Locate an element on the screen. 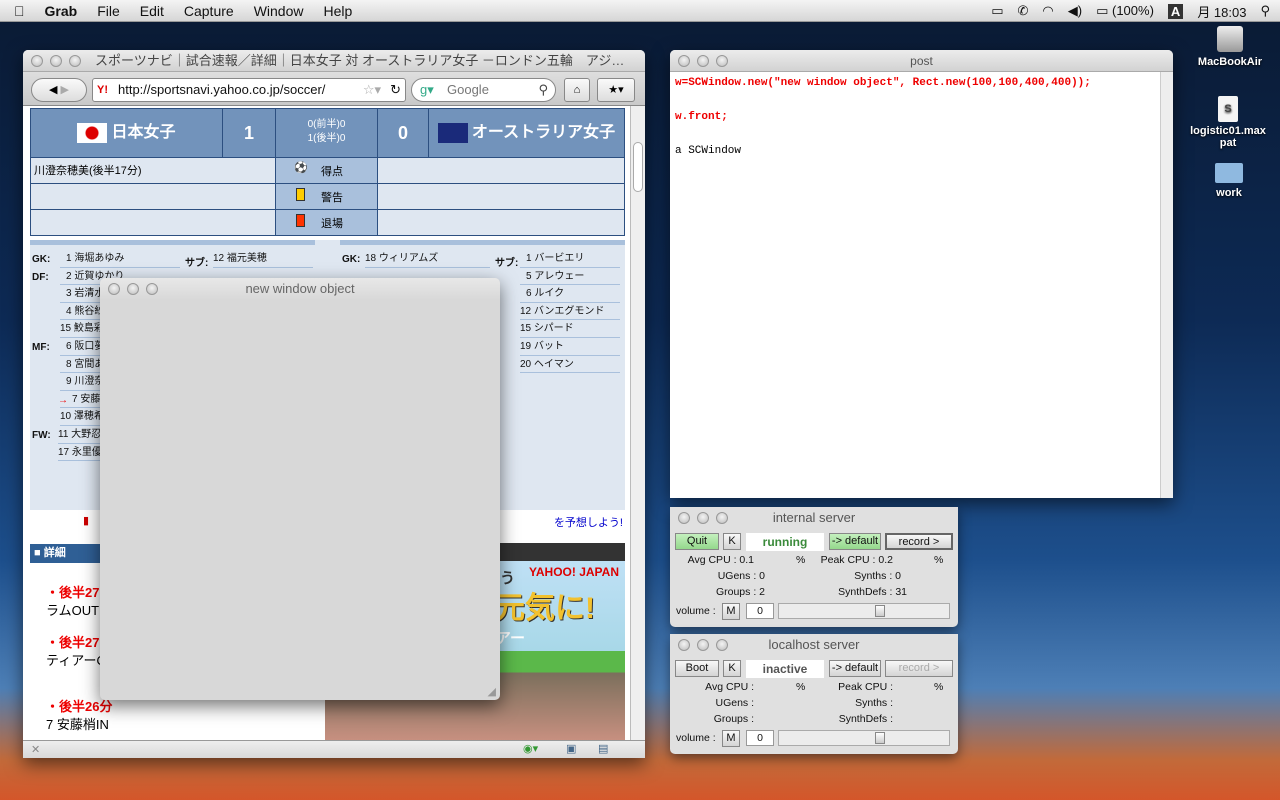 This screenshot has height=800, width=1280. url-text: http://sportsnavi.yahoo.co.jp/soccer/ is located at coordinates (222, 89).